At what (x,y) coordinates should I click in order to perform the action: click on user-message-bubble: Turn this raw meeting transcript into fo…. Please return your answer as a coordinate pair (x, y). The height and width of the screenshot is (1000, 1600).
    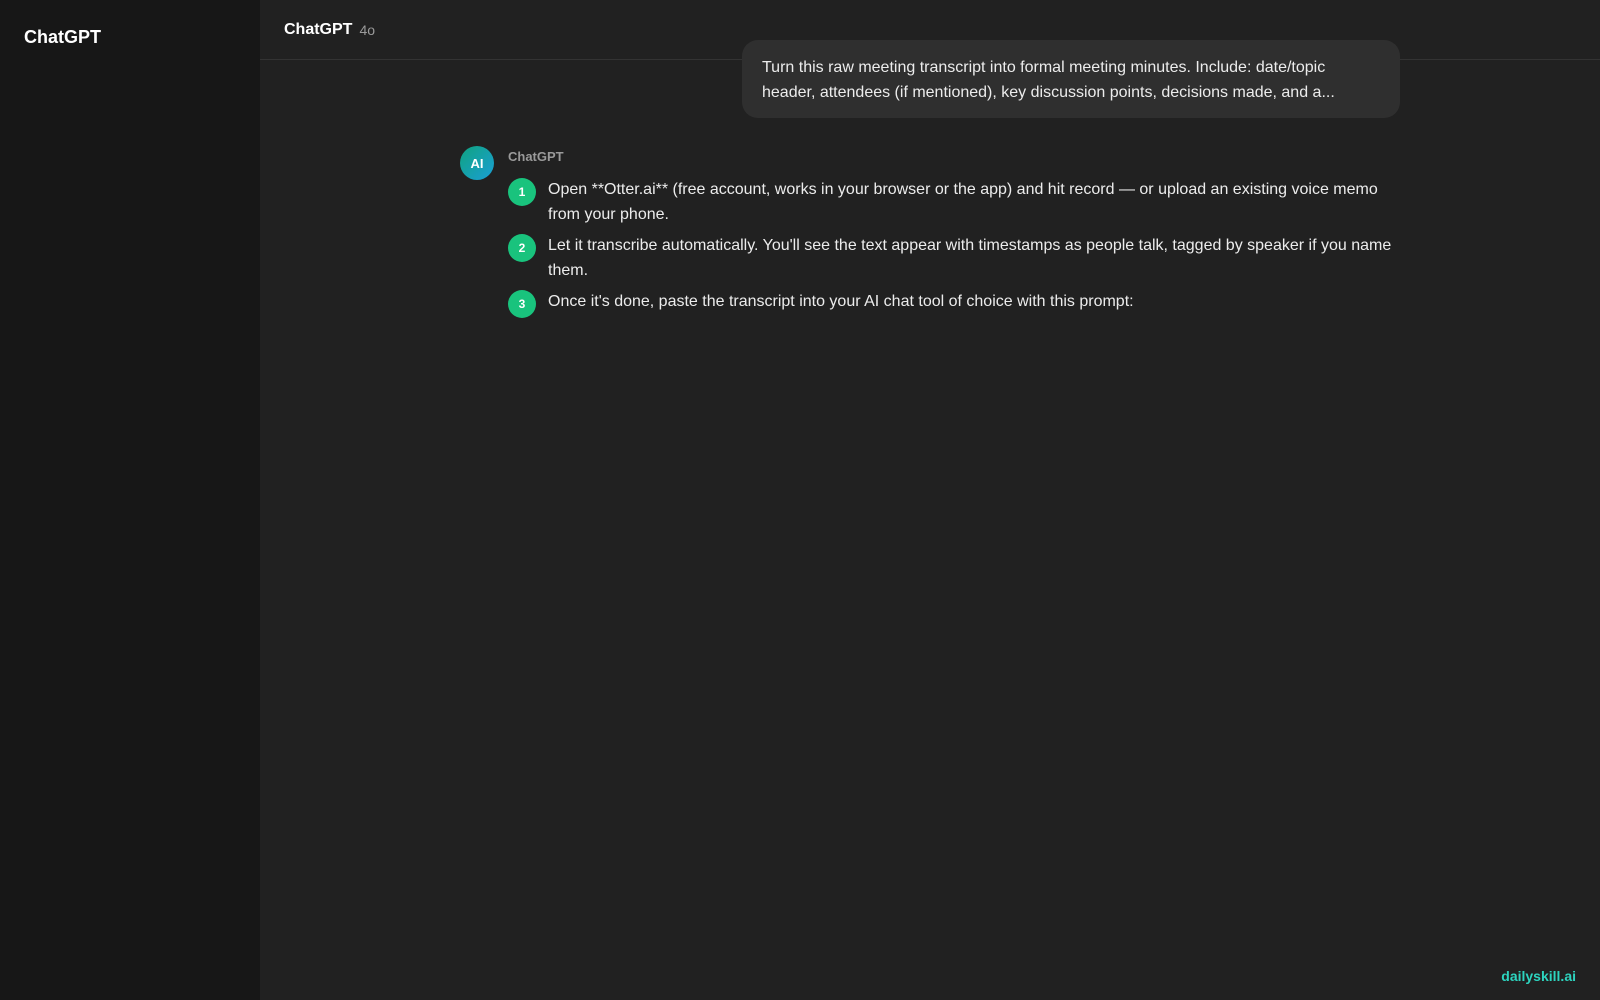
    Looking at the image, I should click on (1071, 79).